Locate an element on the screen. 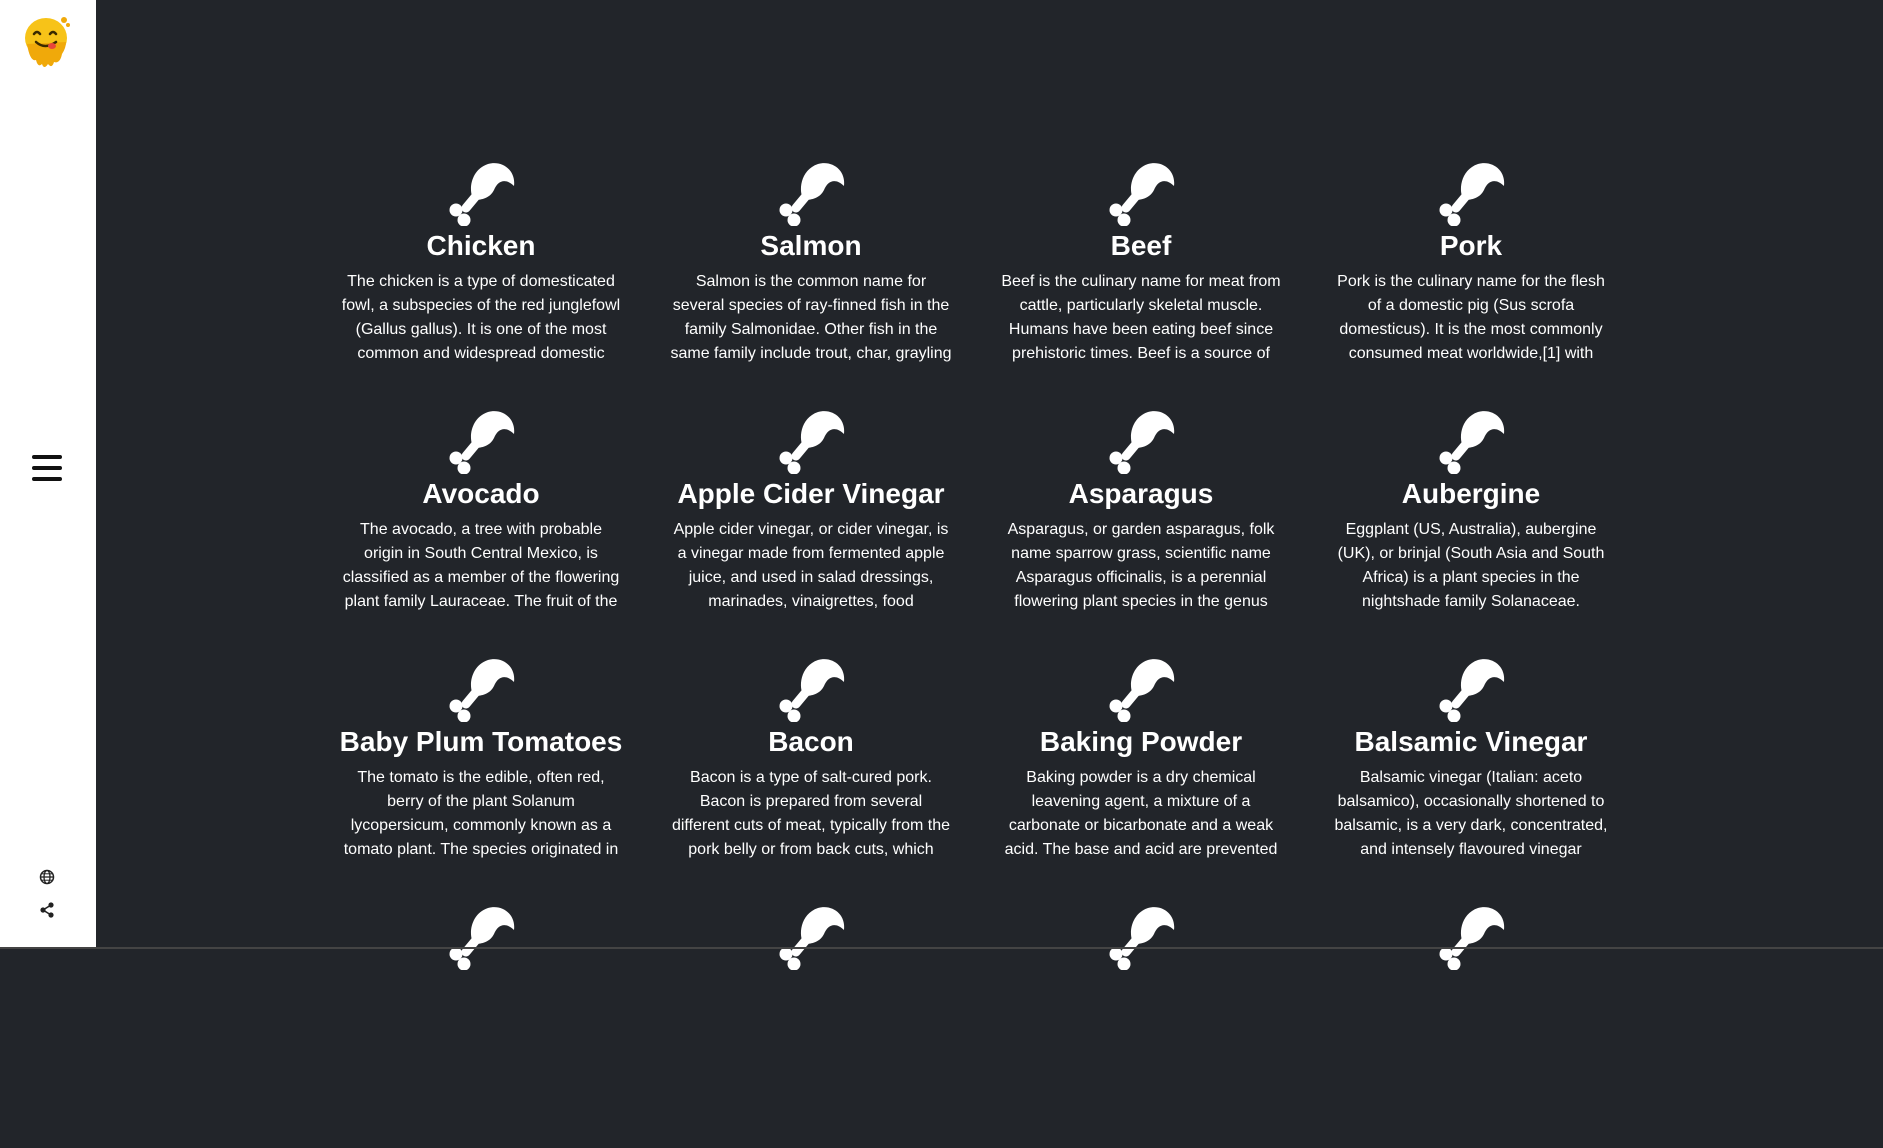  ingredient-title: Chicken is located at coordinates (481, 246).